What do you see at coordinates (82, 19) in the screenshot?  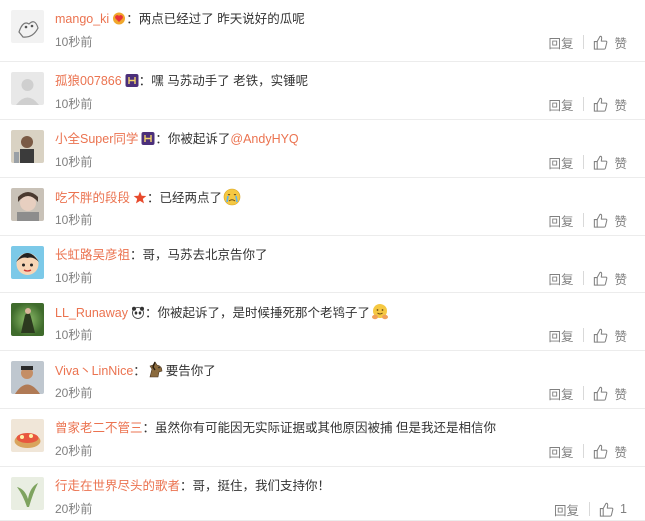 I see `username-link: mango_ki` at bounding box center [82, 19].